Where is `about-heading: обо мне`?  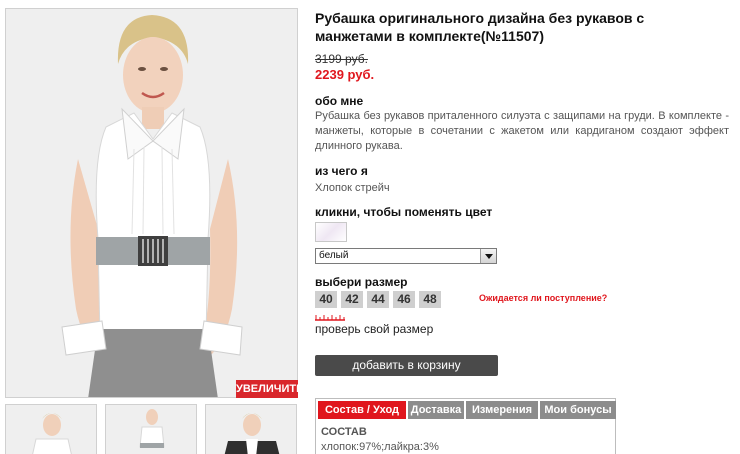 about-heading: обо мне is located at coordinates (339, 101).